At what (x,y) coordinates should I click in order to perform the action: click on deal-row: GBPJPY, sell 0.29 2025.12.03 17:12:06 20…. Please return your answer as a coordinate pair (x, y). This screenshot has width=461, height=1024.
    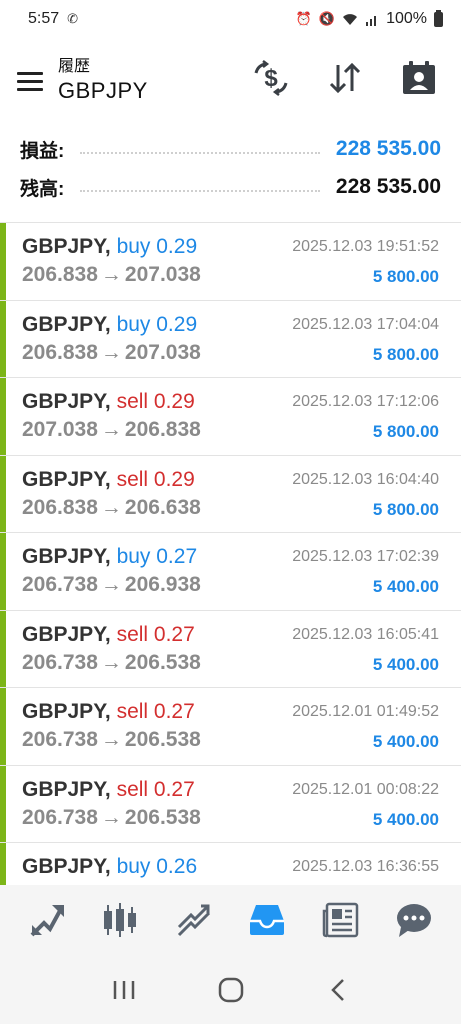
    Looking at the image, I should click on (230, 417).